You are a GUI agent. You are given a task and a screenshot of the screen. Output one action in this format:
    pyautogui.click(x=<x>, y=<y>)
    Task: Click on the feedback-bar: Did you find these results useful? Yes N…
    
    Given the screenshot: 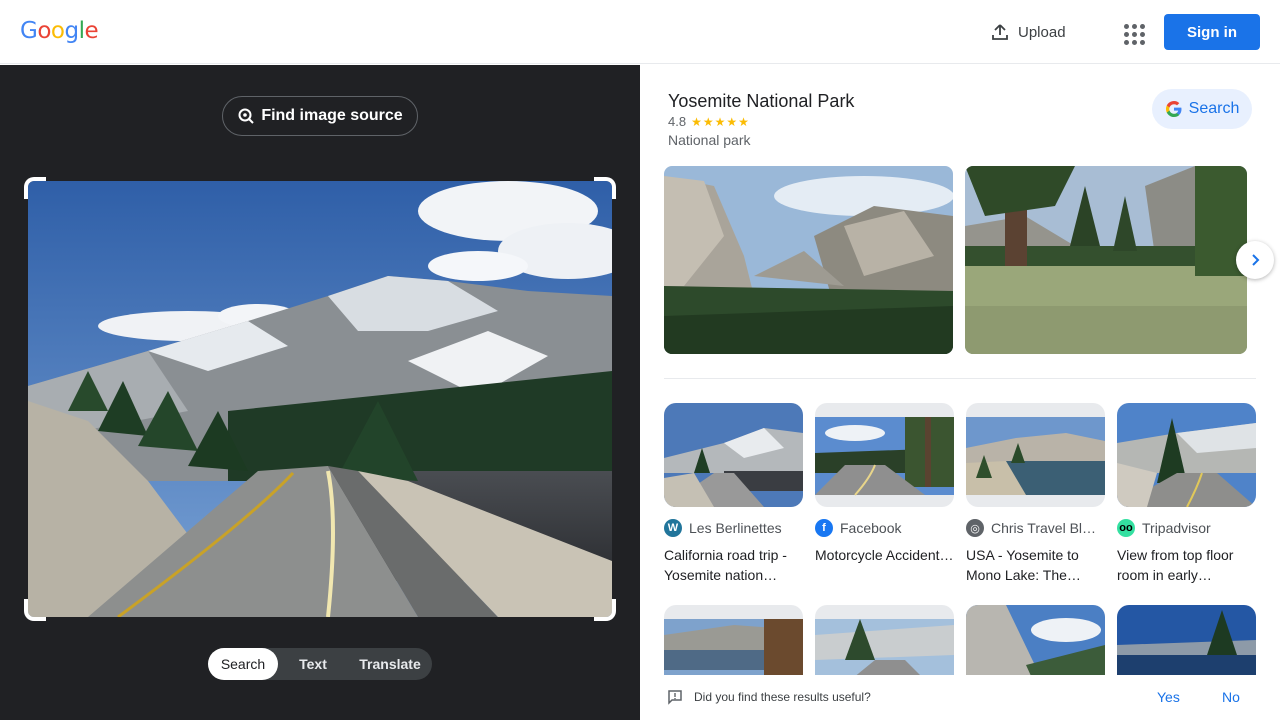 What is the action you would take?
    pyautogui.click(x=960, y=697)
    